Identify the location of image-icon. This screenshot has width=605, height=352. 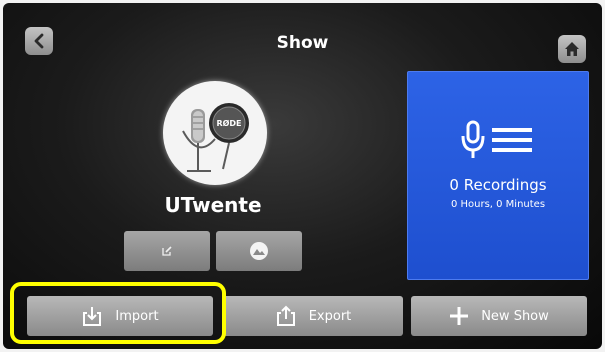
(259, 251).